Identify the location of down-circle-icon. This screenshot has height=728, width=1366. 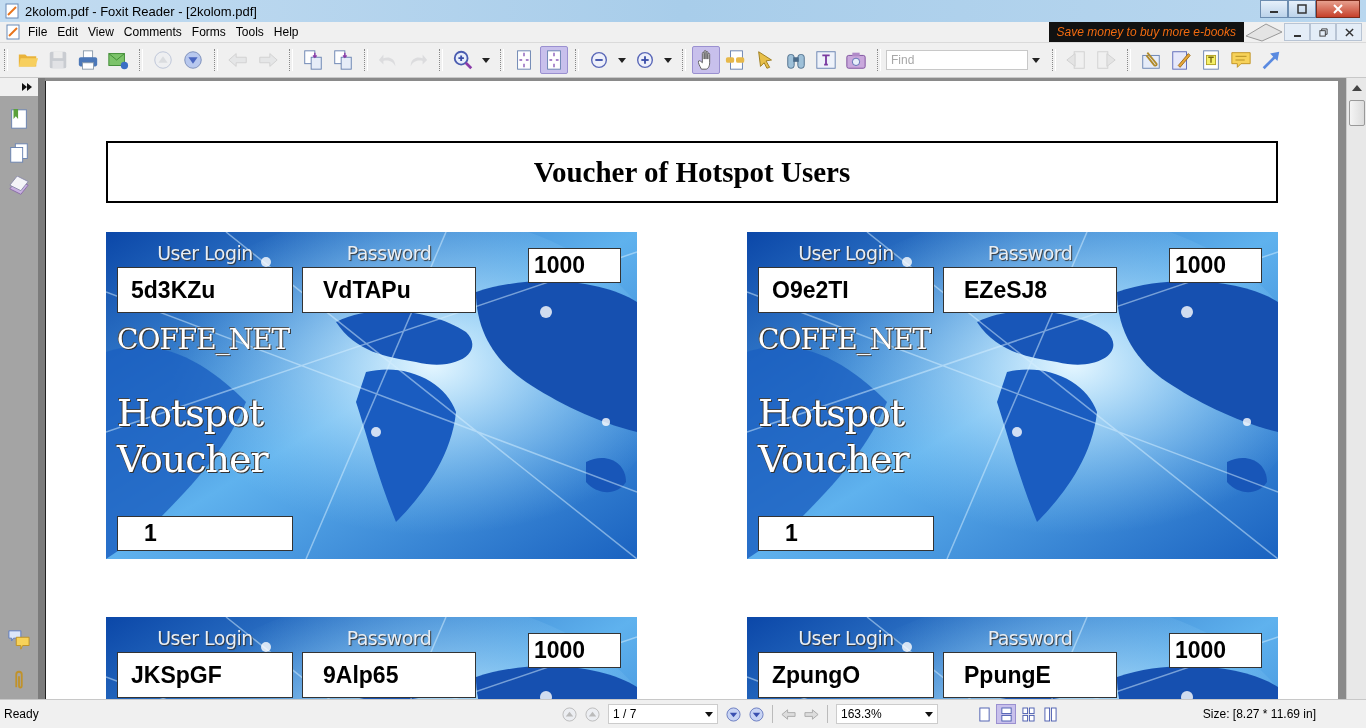
(193, 60).